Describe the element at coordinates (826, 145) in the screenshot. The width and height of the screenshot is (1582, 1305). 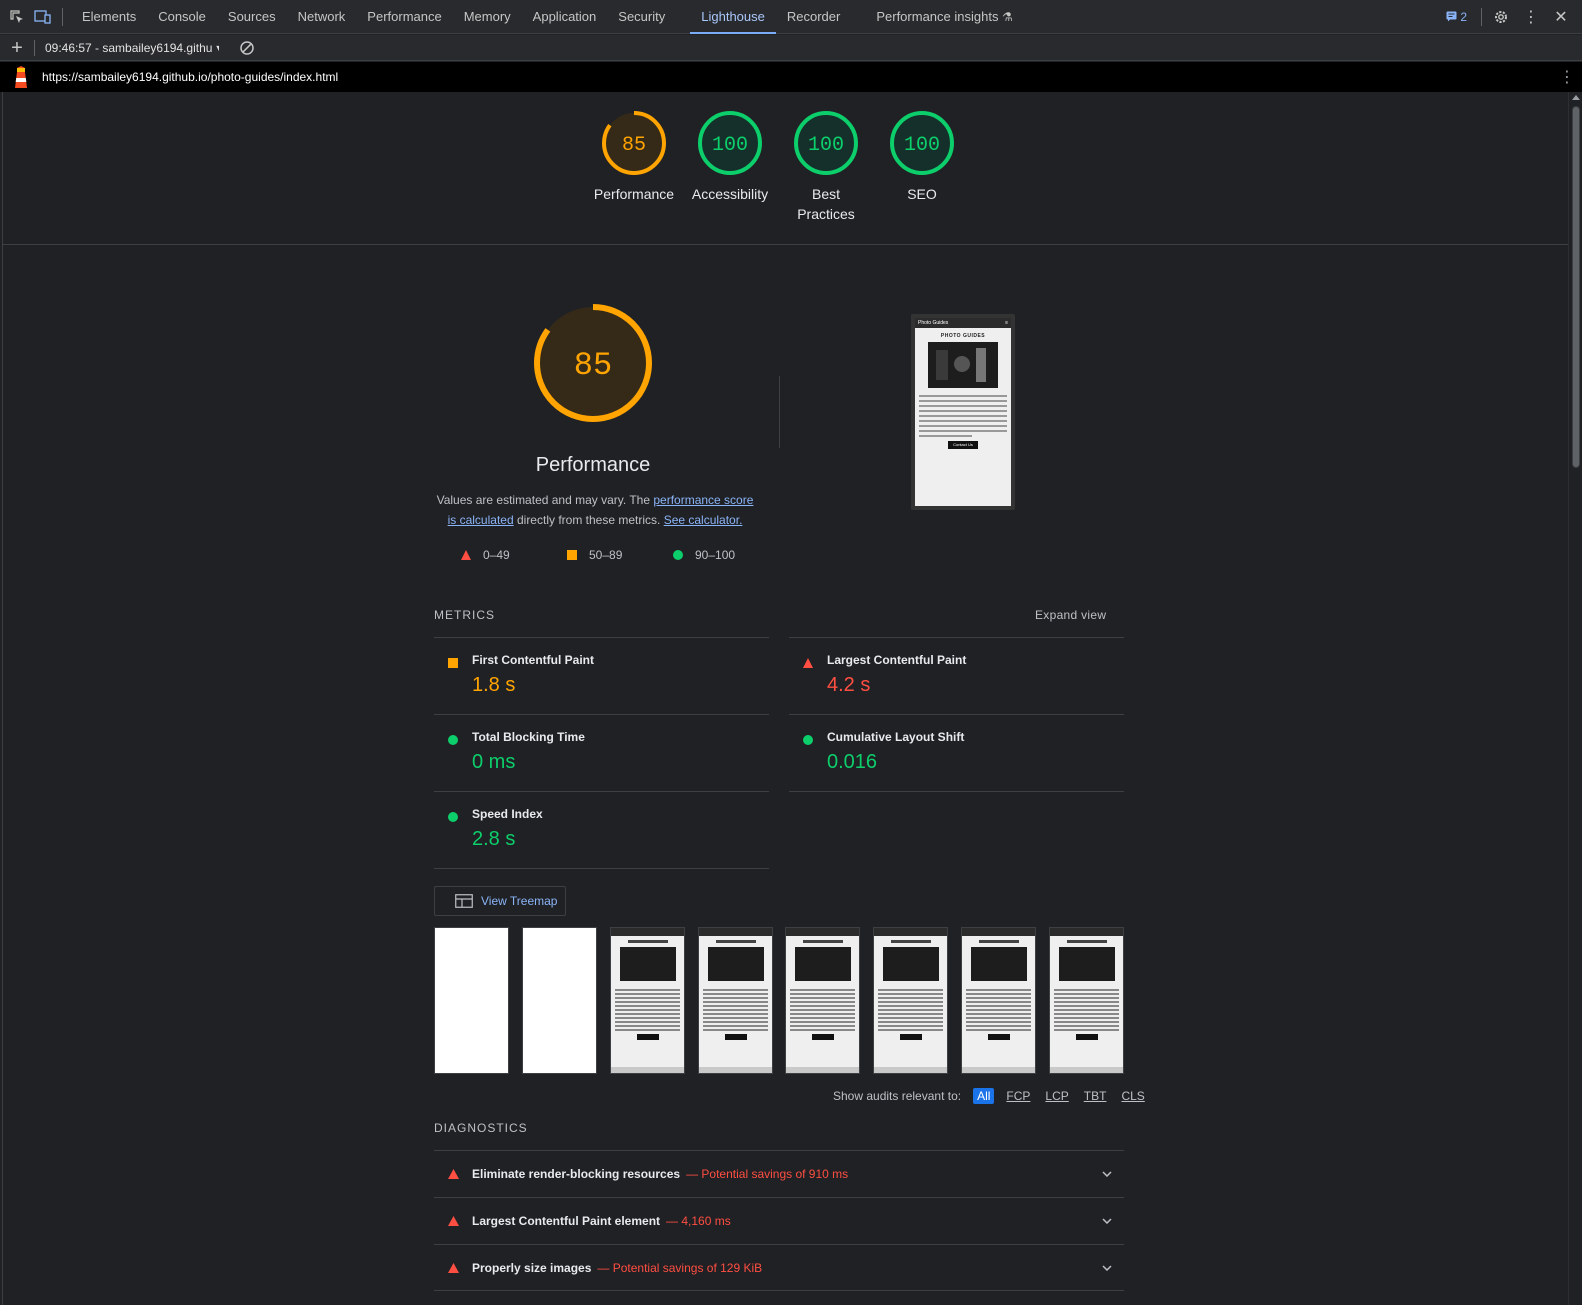
I see `score-value: 100` at that location.